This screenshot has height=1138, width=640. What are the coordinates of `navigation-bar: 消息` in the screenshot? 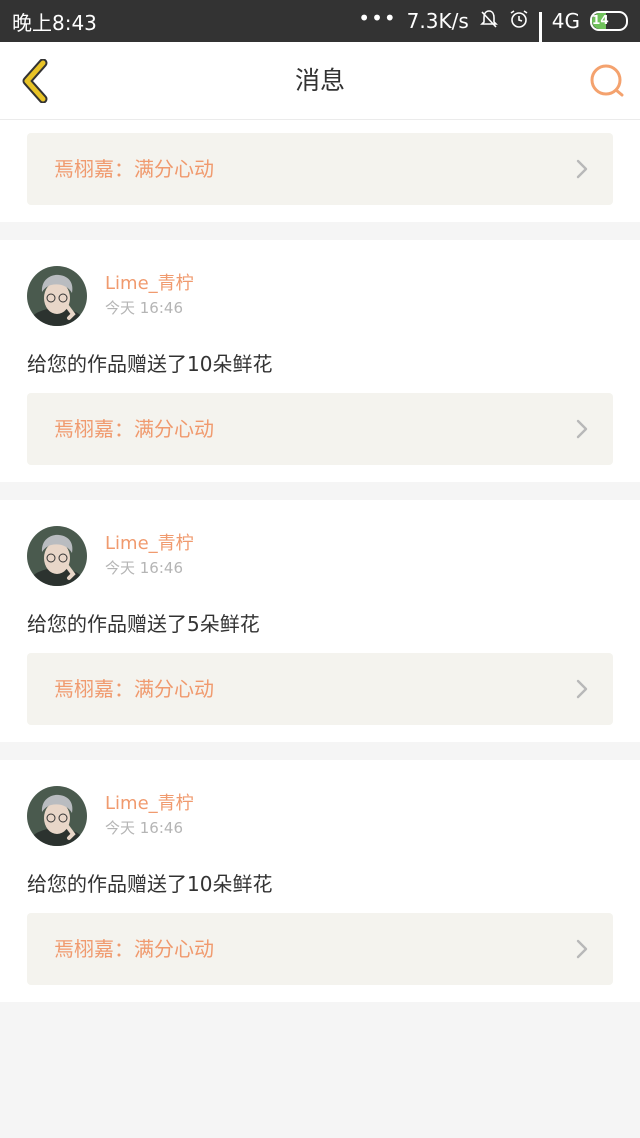 It's located at (320, 81).